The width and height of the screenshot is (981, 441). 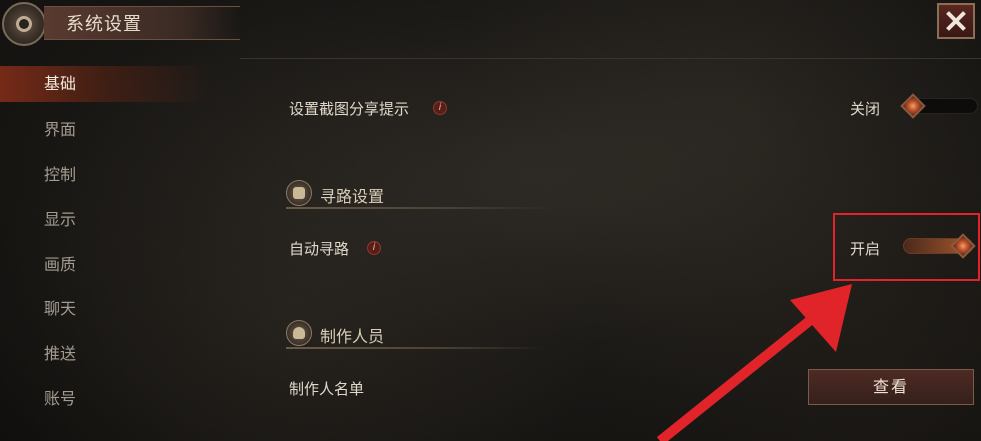 I want to click on header-divider, so click(x=610, y=58).